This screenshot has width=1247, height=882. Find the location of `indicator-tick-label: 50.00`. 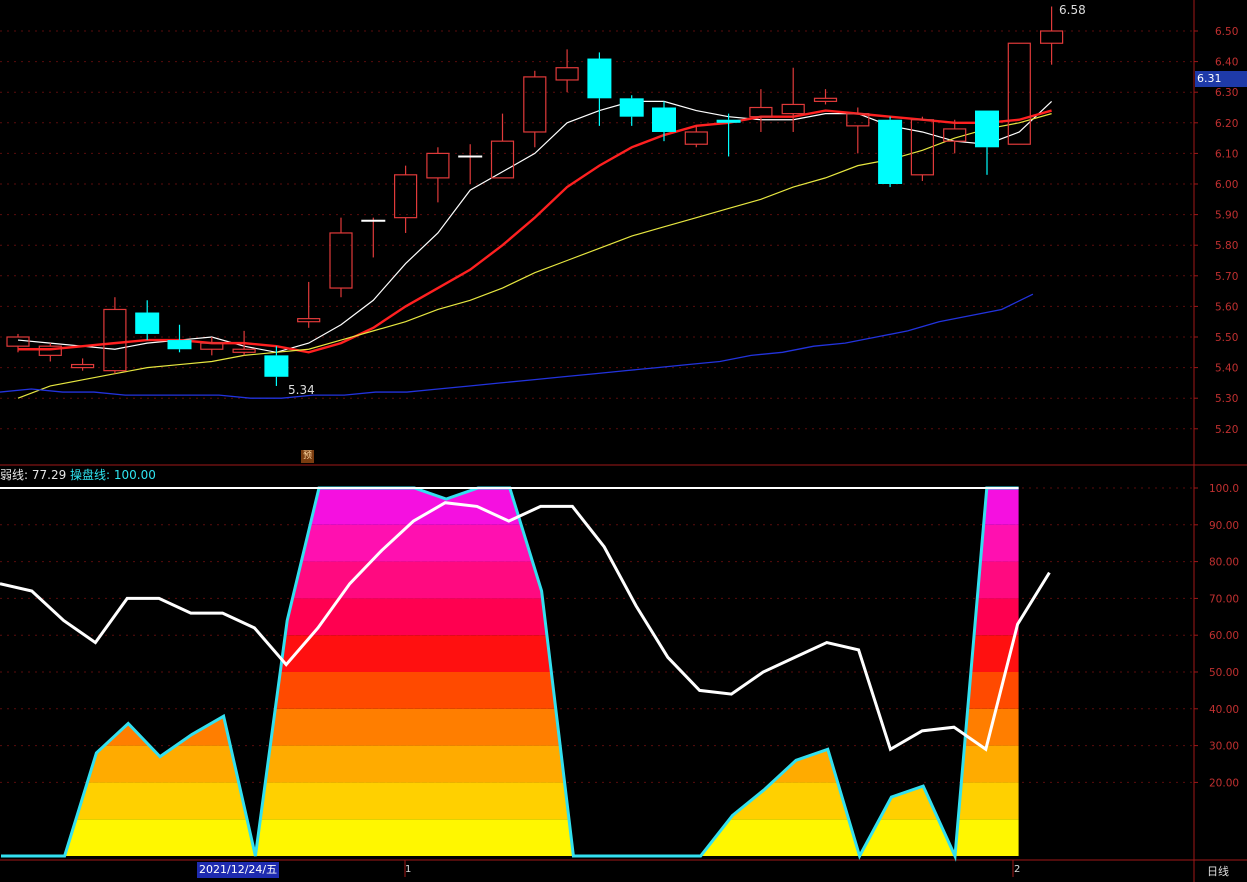

indicator-tick-label: 50.00 is located at coordinates (1224, 673).